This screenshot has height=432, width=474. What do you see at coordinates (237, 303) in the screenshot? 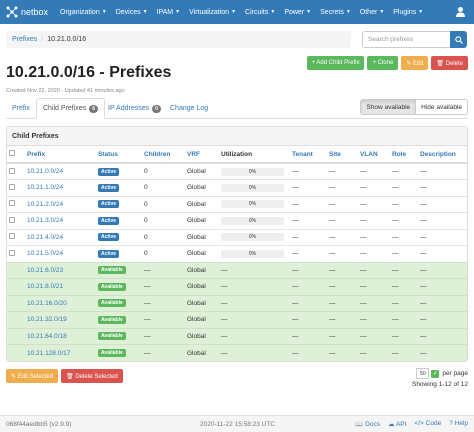
I see `table-row: 10.21.16.0/20 Available — Global — — — — — —` at bounding box center [237, 303].